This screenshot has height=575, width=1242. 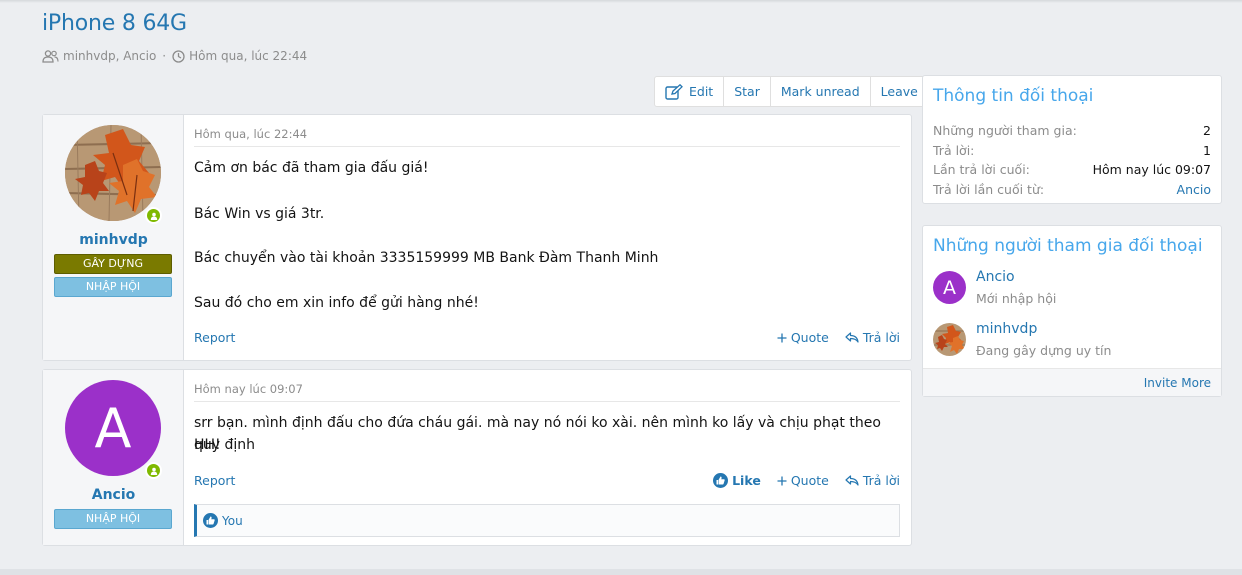 What do you see at coordinates (207, 445) in the screenshot?
I see `message-text-line: HH!` at bounding box center [207, 445].